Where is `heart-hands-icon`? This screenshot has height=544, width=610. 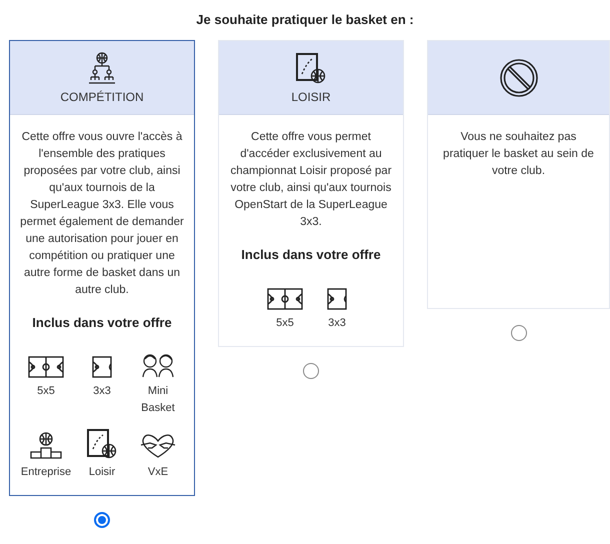 heart-hands-icon is located at coordinates (158, 446).